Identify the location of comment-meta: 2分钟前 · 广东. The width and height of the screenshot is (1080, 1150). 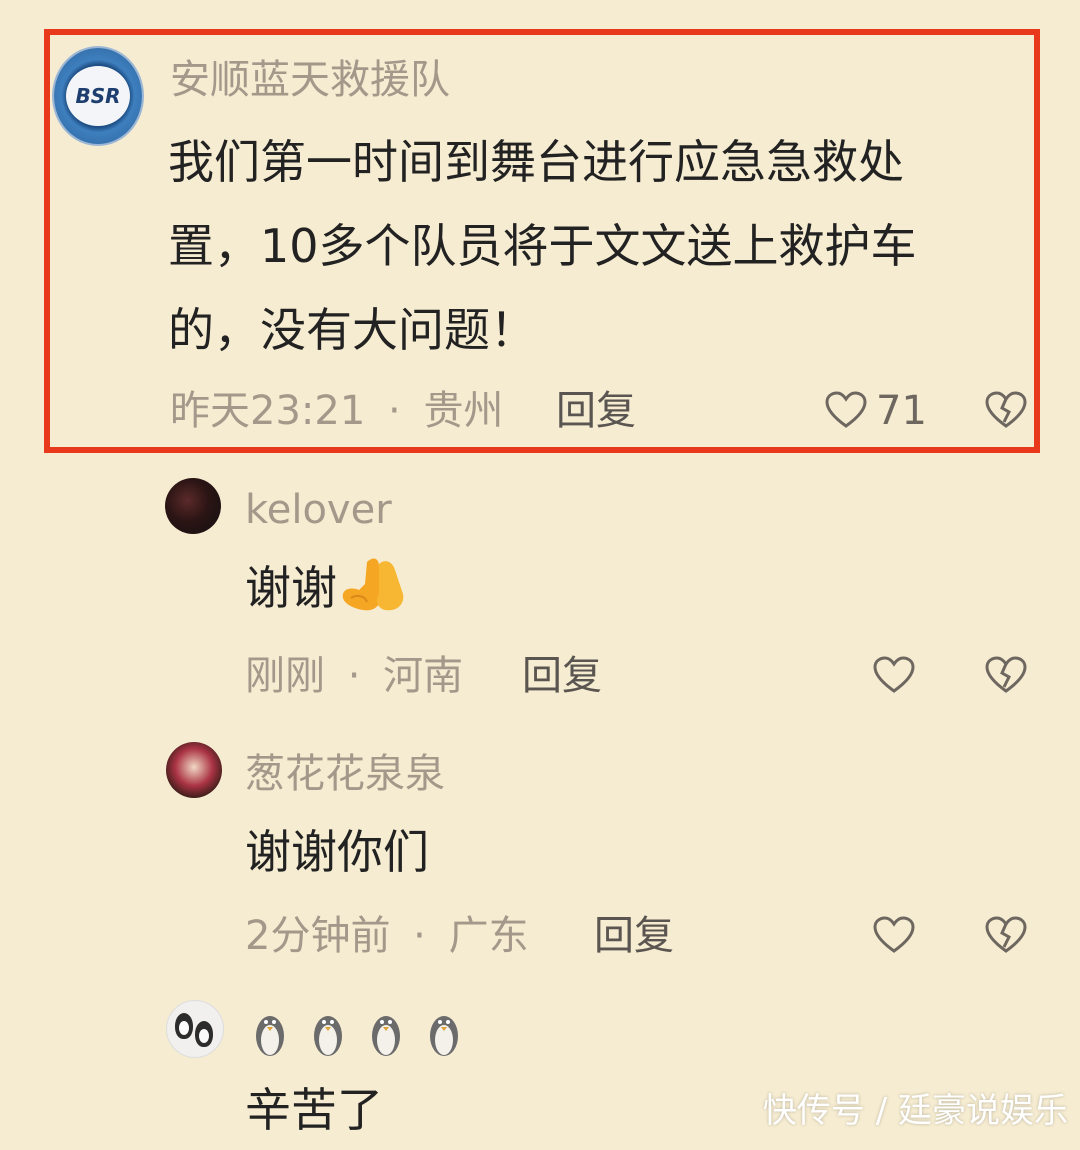
(387, 936).